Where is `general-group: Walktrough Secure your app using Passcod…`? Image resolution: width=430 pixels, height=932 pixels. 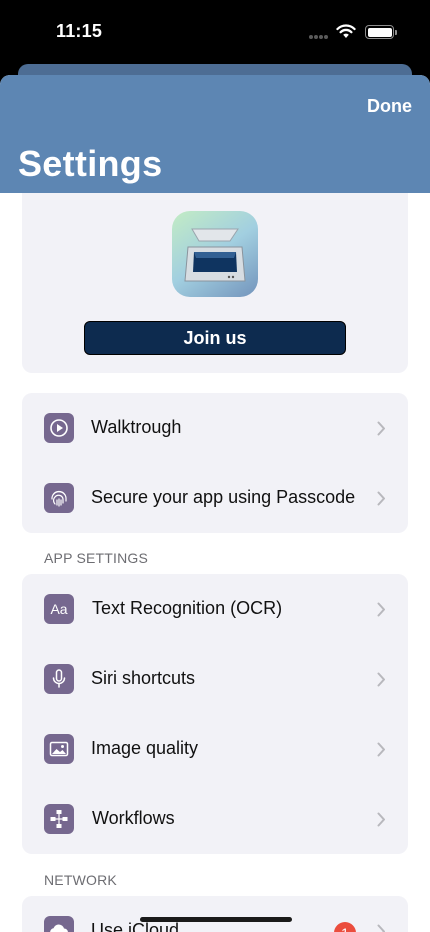
general-group: Walktrough Secure your app using Passcod… is located at coordinates (215, 463).